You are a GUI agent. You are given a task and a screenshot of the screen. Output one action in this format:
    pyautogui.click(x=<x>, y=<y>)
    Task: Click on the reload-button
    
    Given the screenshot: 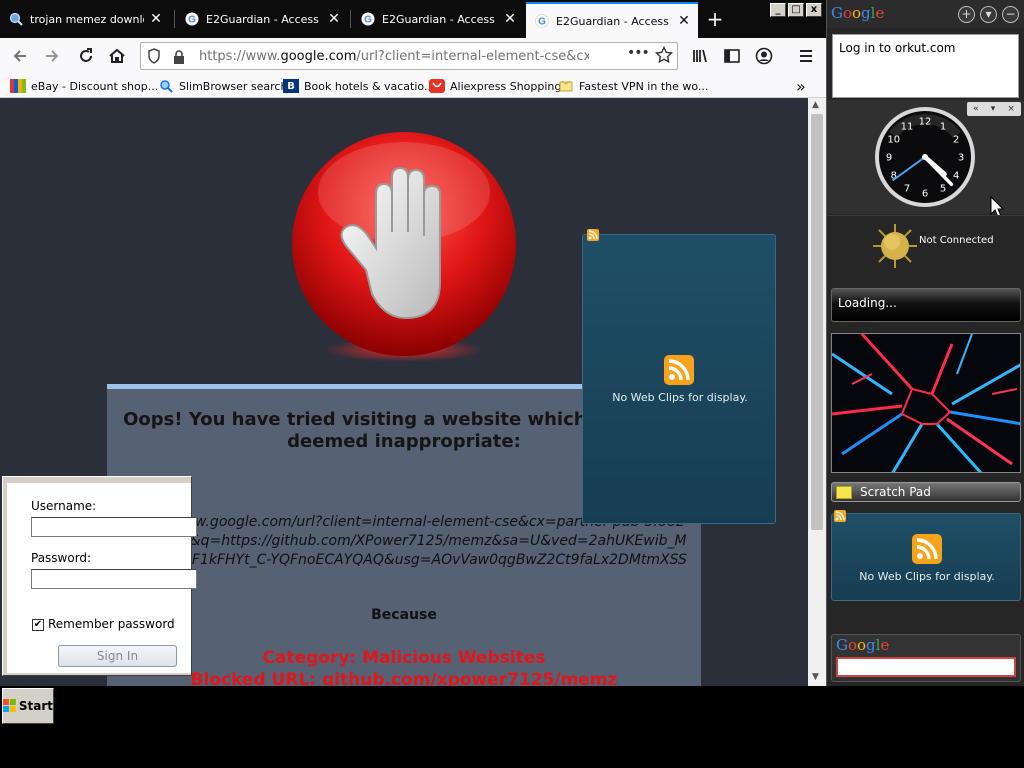 What is the action you would take?
    pyautogui.click(x=86, y=56)
    